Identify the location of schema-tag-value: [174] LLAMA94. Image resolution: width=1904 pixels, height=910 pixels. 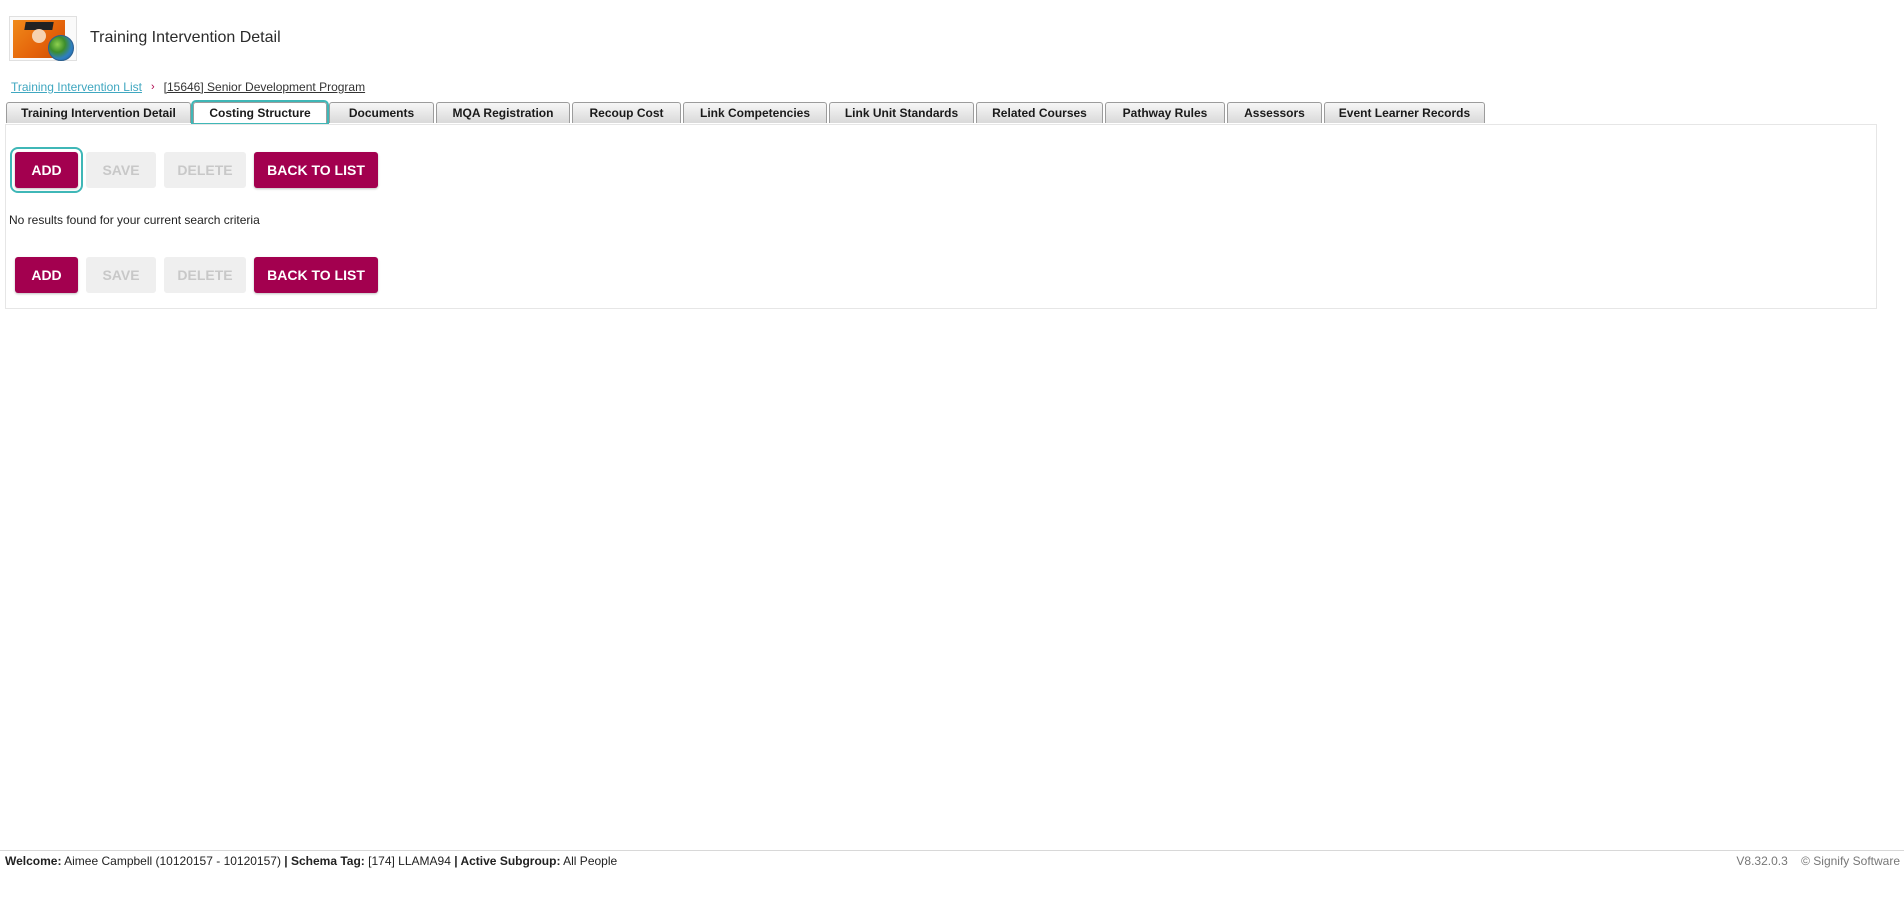
(409, 861).